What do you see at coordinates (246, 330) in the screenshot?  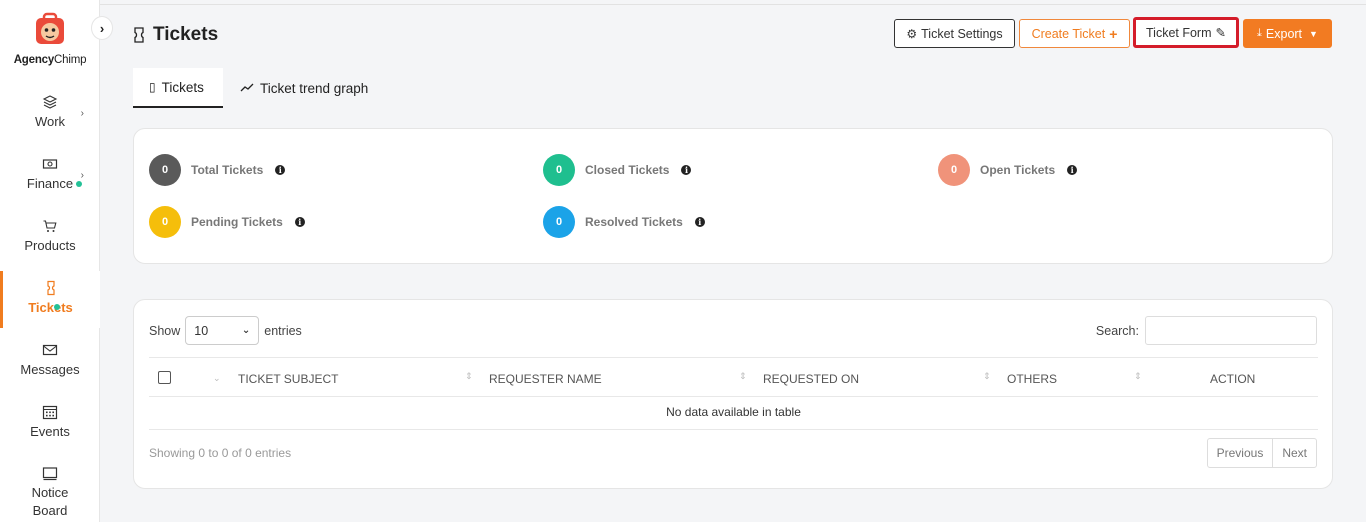 I see `chevron-down-icon: ⌄` at bounding box center [246, 330].